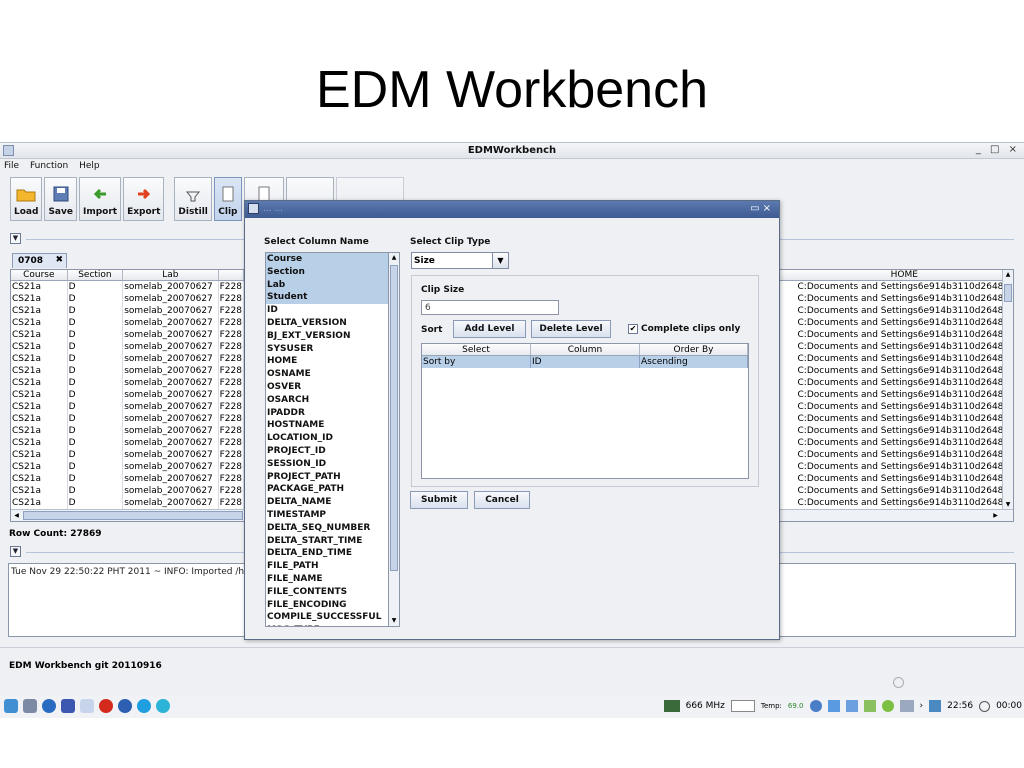 The height and width of the screenshot is (768, 1024). What do you see at coordinates (394, 258) in the screenshot?
I see `list-scroll-up-icon: ▲` at bounding box center [394, 258].